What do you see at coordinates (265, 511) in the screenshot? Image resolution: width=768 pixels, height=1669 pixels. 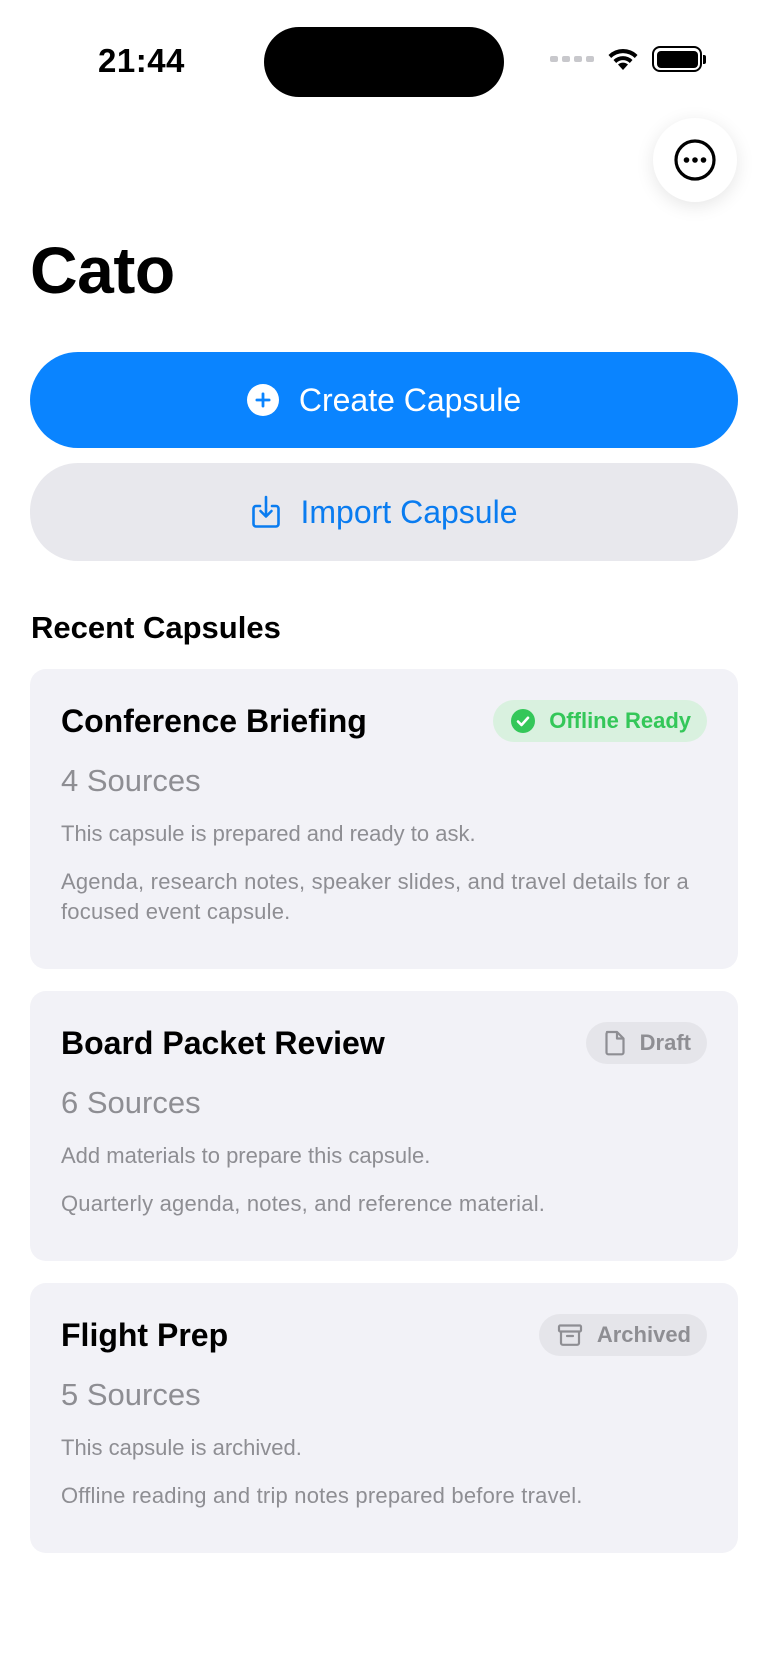 I see `import-tray-icon` at bounding box center [265, 511].